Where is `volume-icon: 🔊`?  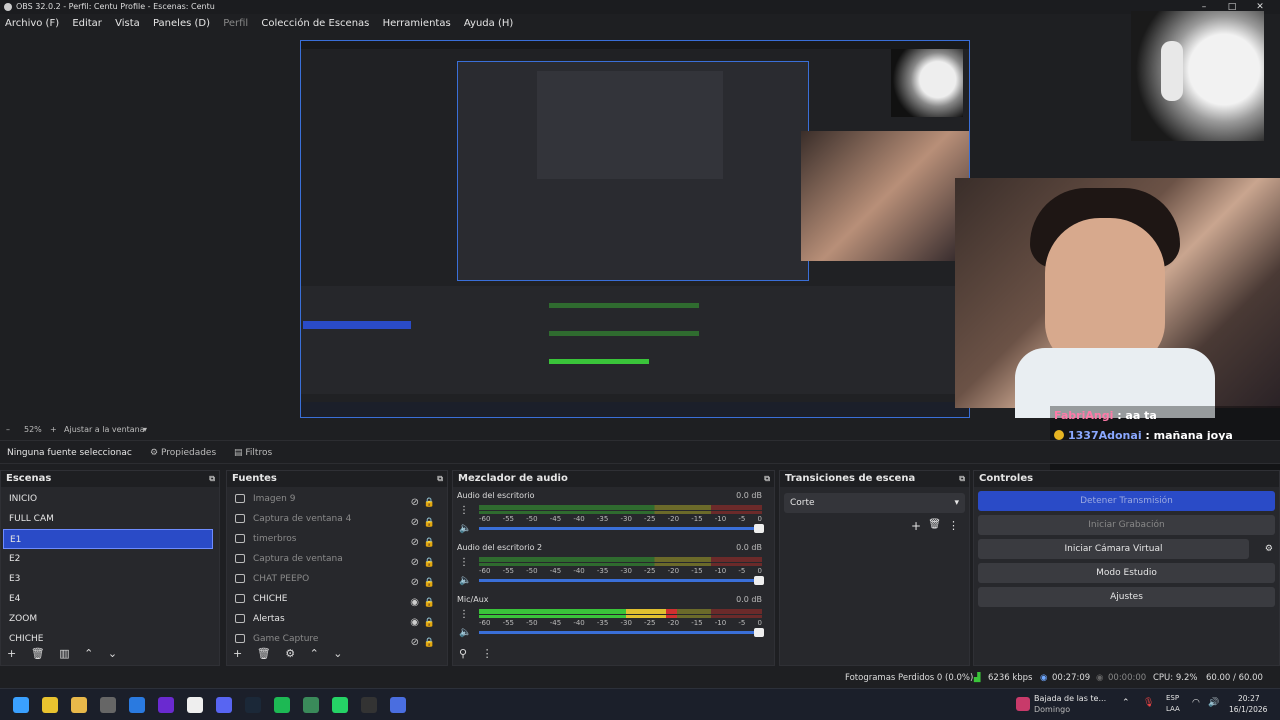
volume-icon: 🔊 is located at coordinates (1213, 703).